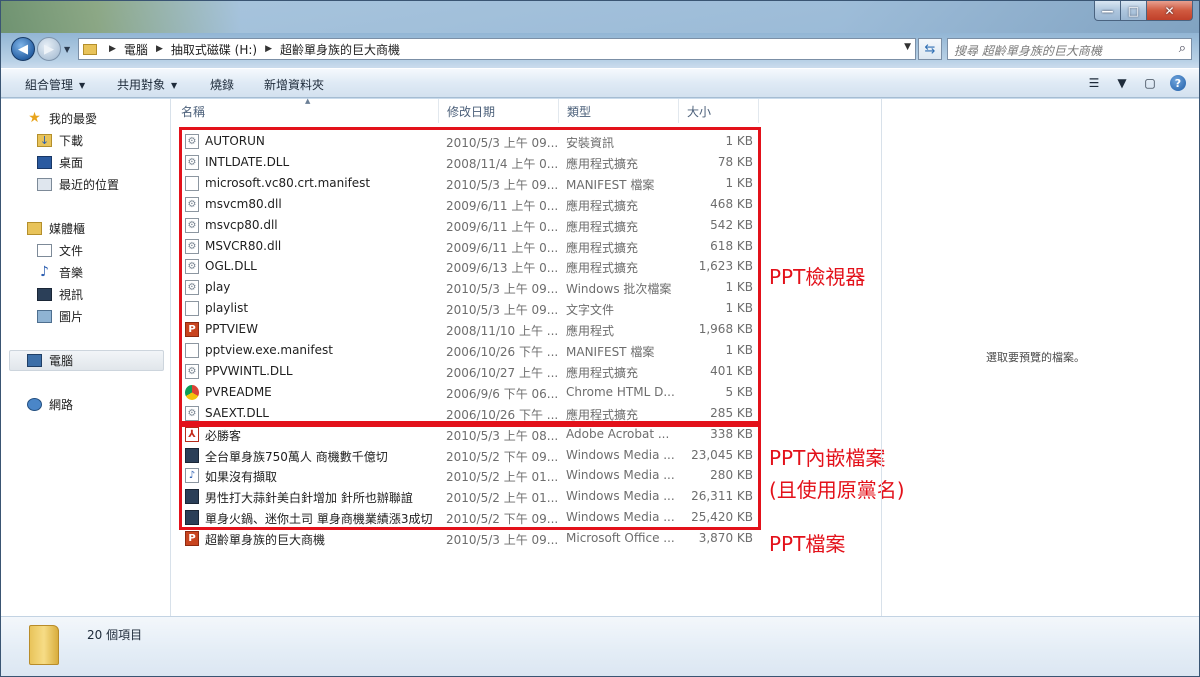 This screenshot has width=1200, height=677. I want to click on refresh-icon: ⇆, so click(930, 49).